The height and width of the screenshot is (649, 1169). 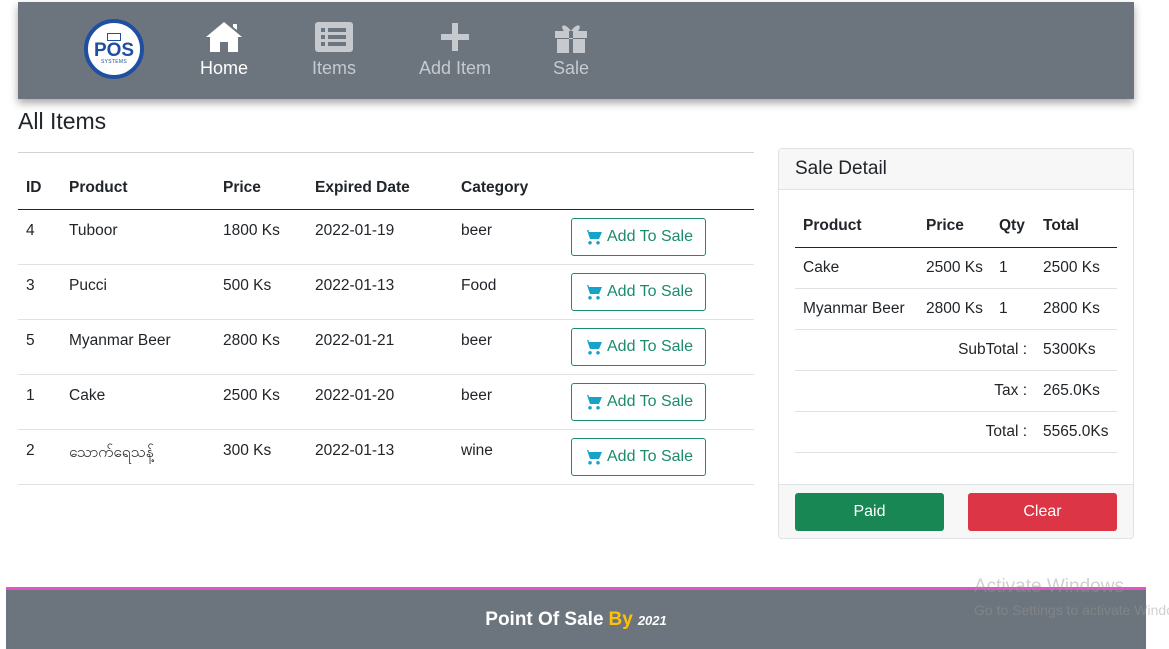 What do you see at coordinates (1076, 268) in the screenshot?
I see `sale-cell-total: 2500 Ks` at bounding box center [1076, 268].